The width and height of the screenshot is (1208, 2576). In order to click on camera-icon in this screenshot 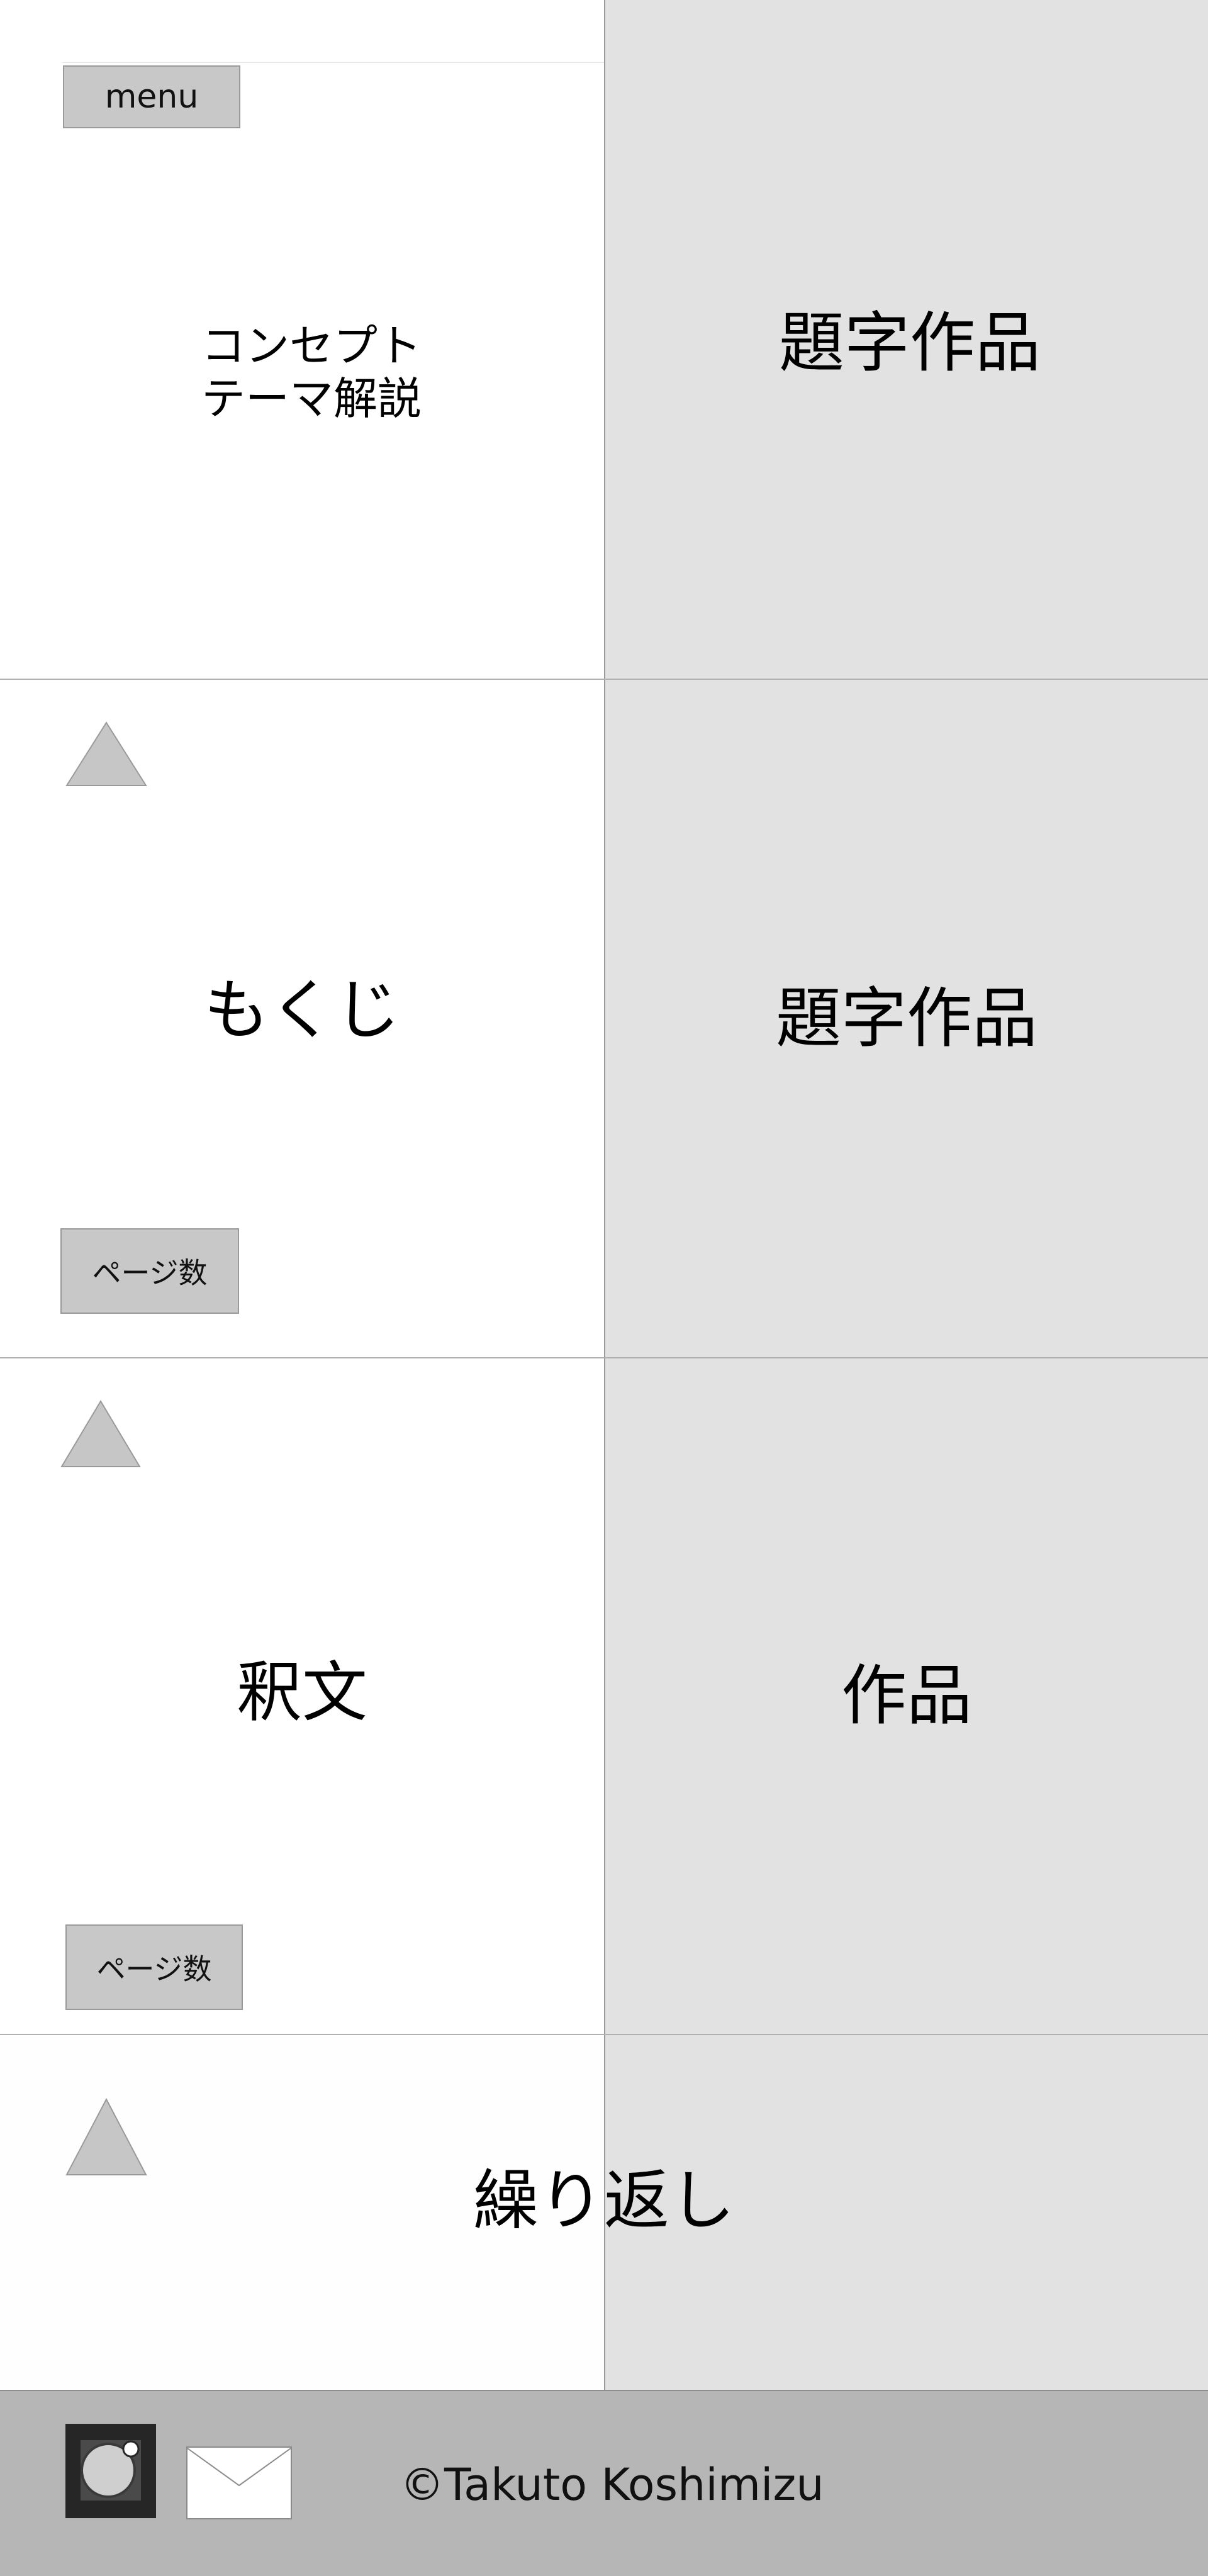, I will do `click(110, 2471)`.